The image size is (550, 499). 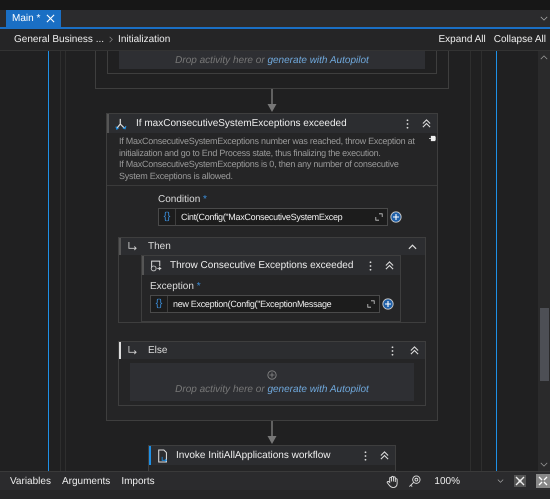 I want to click on invoke-activity-card: Invoke InitiAllApplications workflow, so click(x=272, y=458).